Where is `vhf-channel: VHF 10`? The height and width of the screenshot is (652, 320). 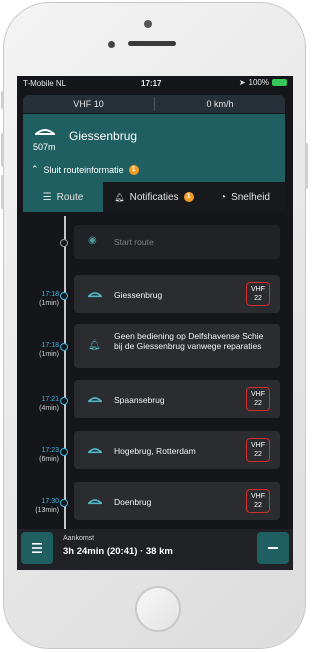
vhf-channel: VHF 10 is located at coordinates (88, 104).